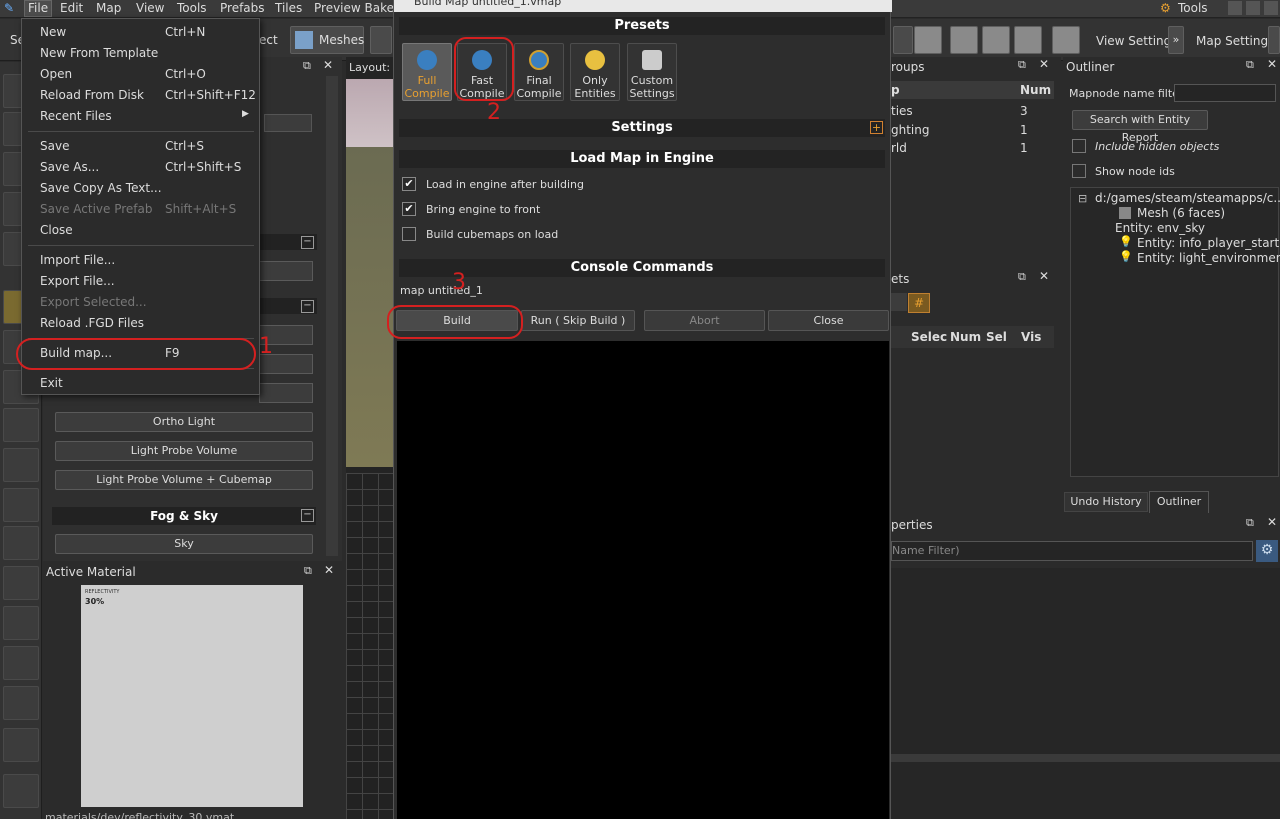  Describe the element at coordinates (1079, 171) in the screenshot. I see `show-node-ids-checkbox` at that location.